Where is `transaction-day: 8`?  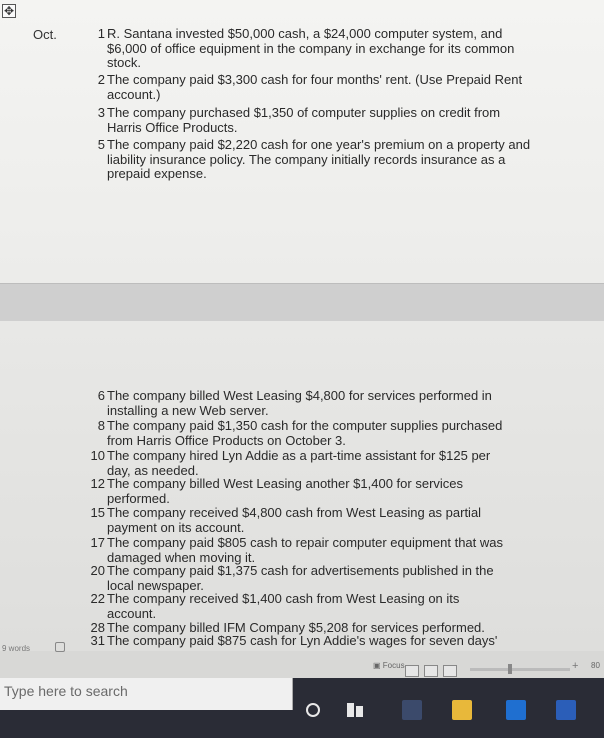
transaction-day: 8 is located at coordinates (101, 425).